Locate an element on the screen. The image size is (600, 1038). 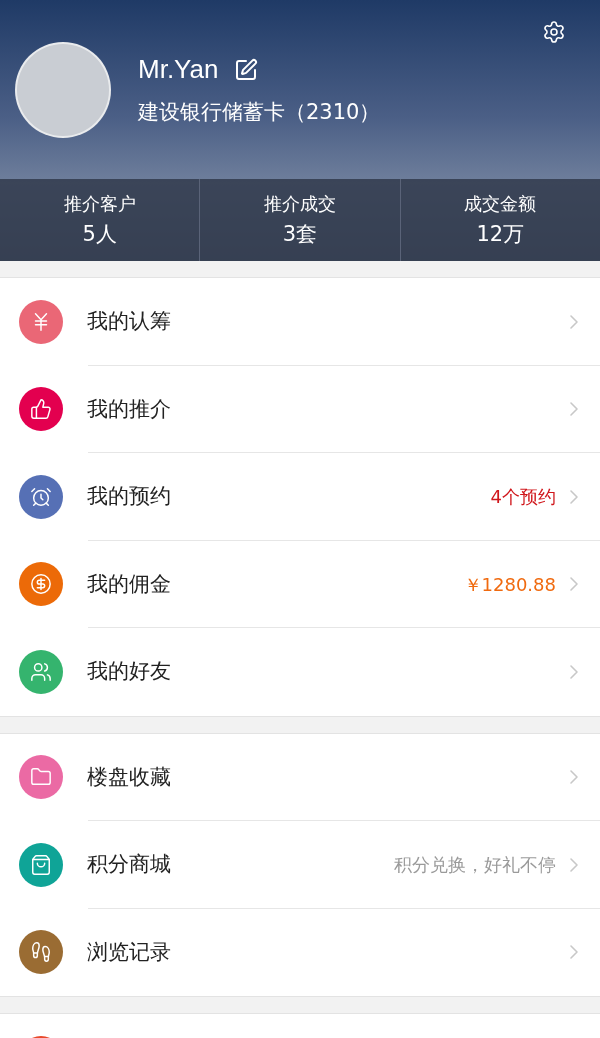
dollar-coin-icon is located at coordinates (41, 584).